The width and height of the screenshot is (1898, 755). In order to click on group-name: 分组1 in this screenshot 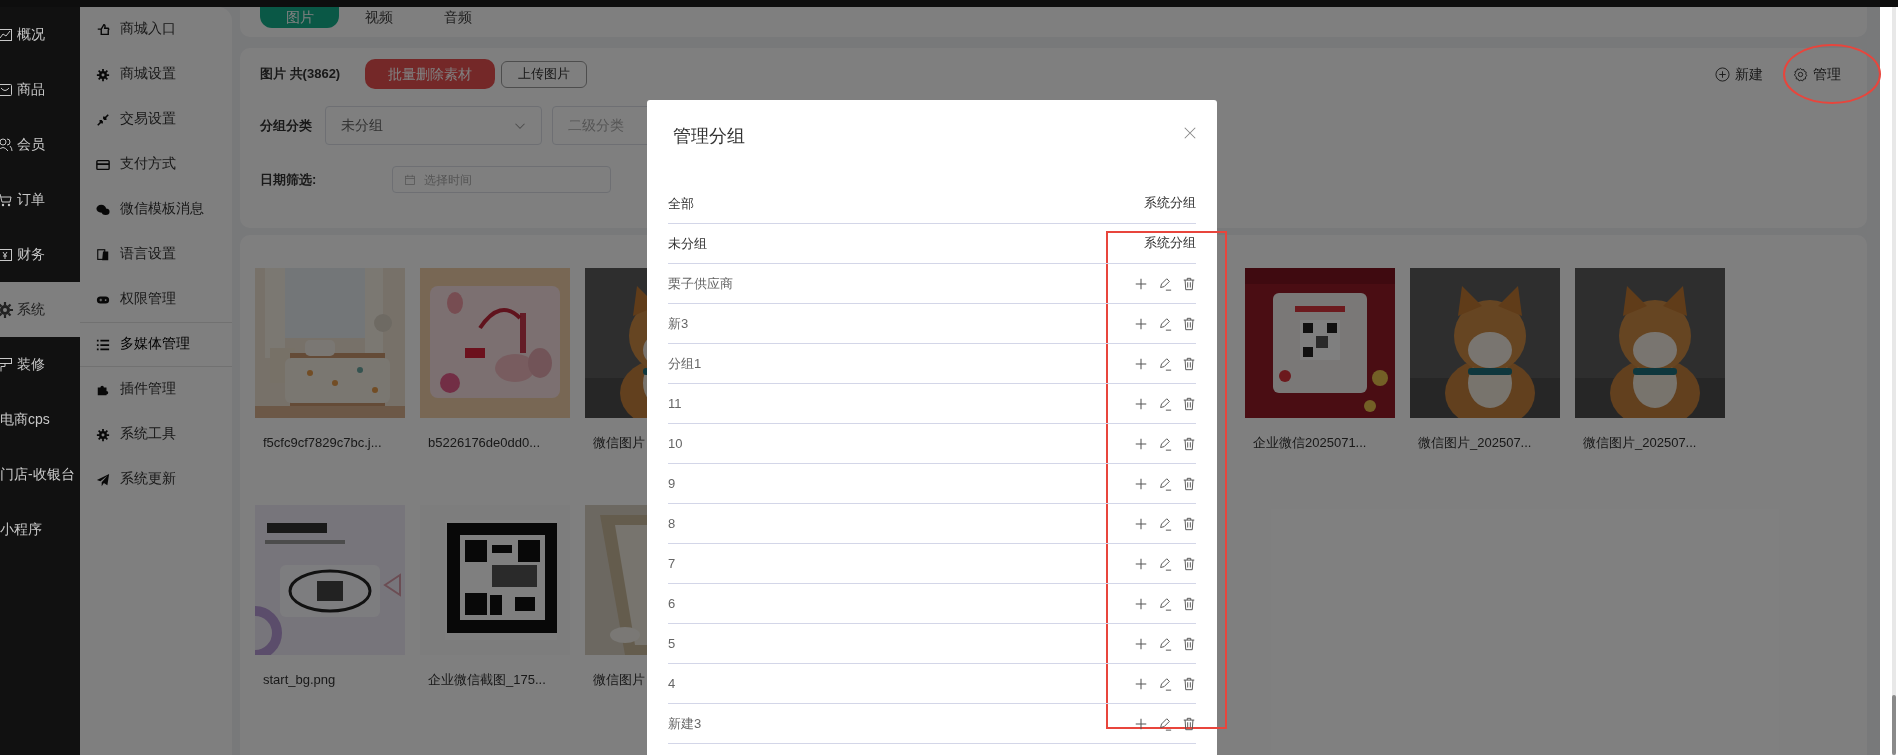, I will do `click(685, 363)`.